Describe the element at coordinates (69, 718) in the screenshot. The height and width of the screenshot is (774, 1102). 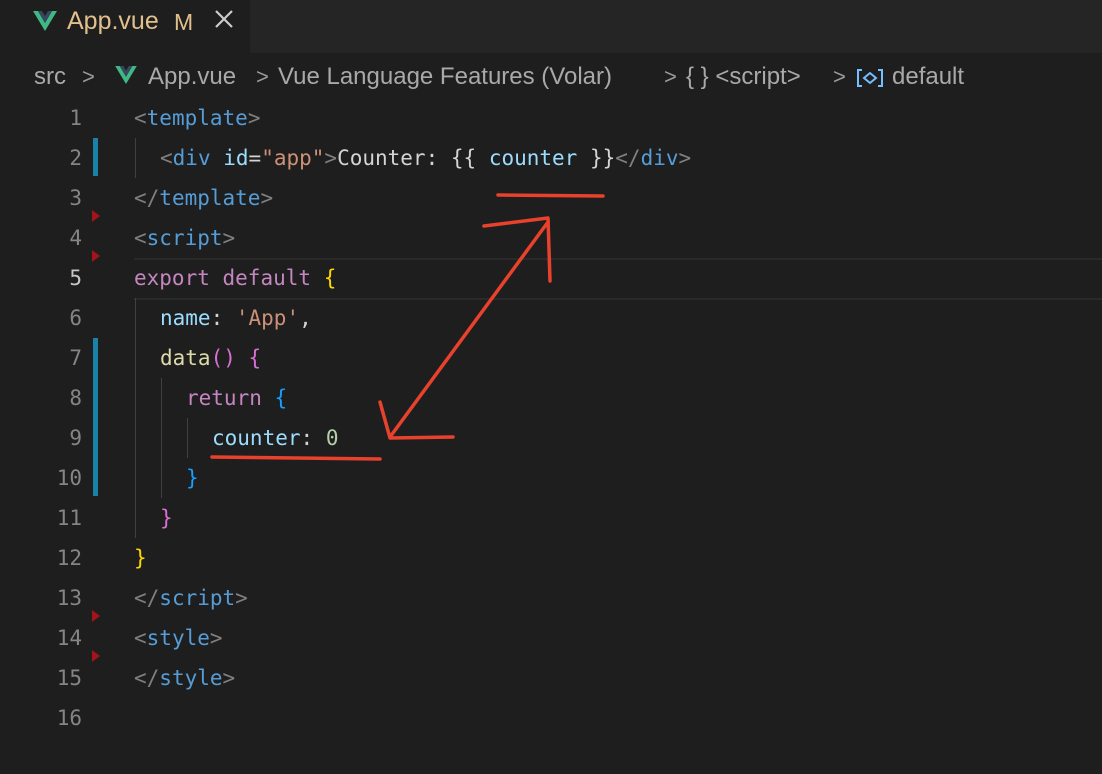
I see `line-number: 16` at that location.